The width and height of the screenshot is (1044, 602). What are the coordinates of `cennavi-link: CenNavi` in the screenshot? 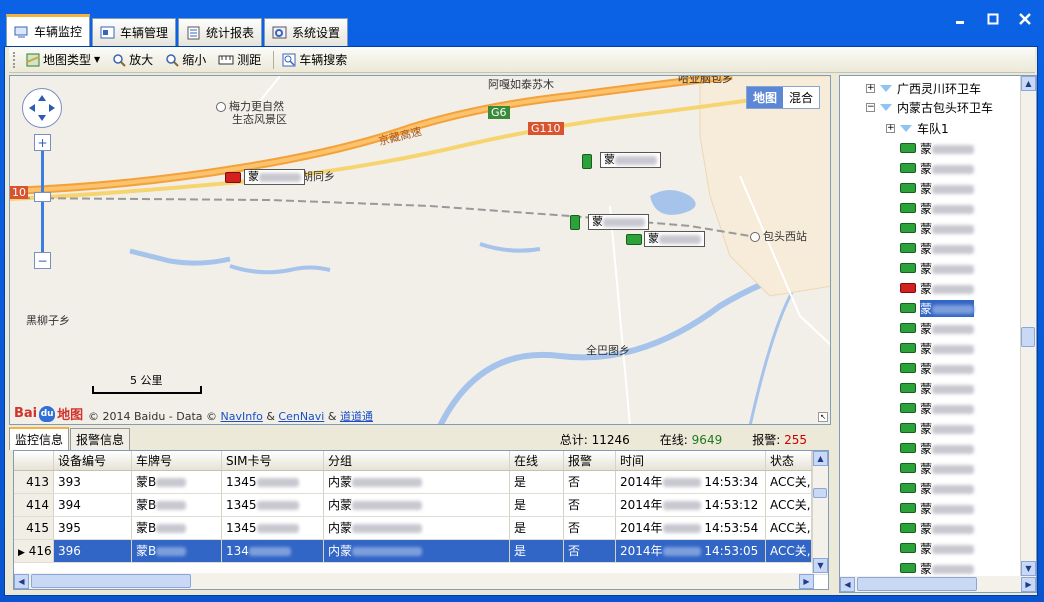 It's located at (301, 416).